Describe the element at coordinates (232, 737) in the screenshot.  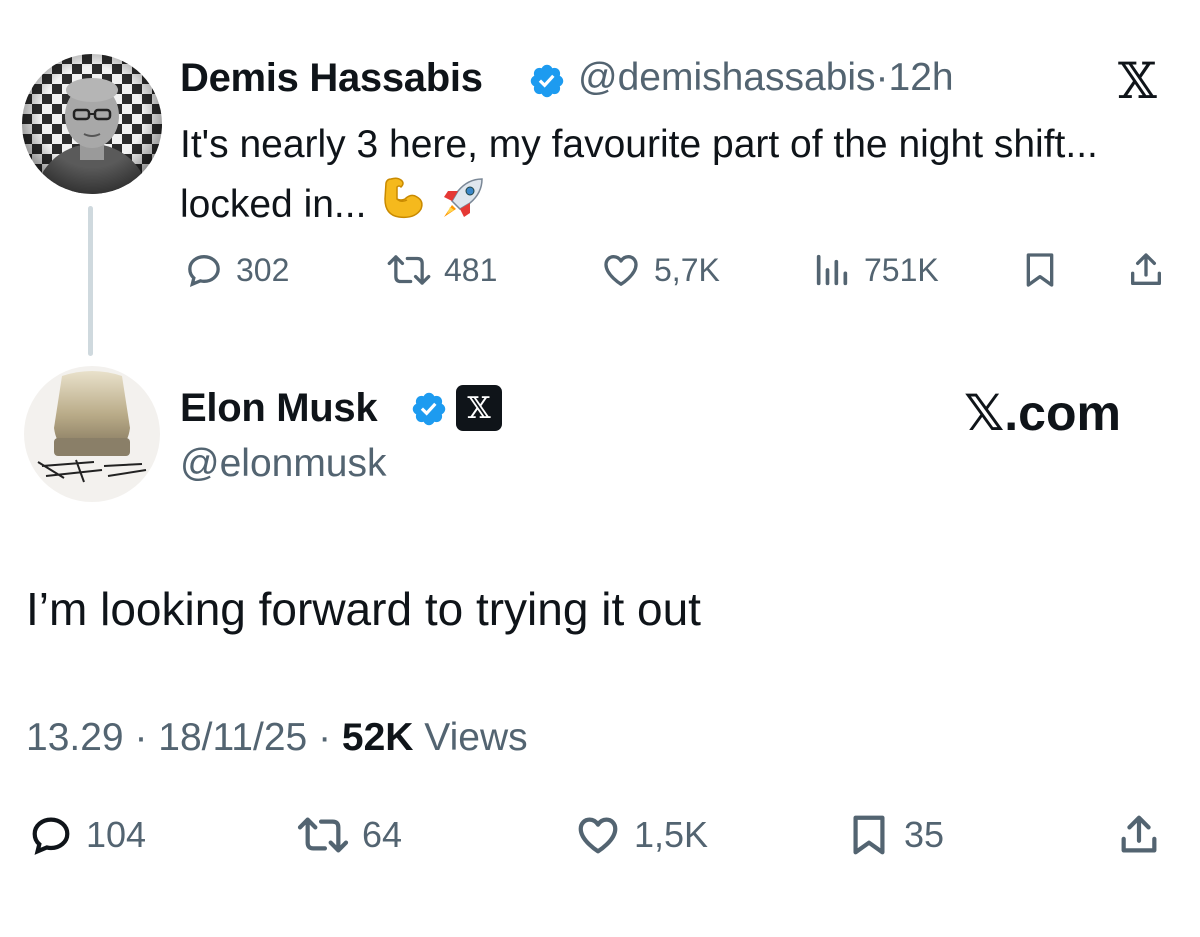
I see `tweet-date: 18/11/25` at that location.